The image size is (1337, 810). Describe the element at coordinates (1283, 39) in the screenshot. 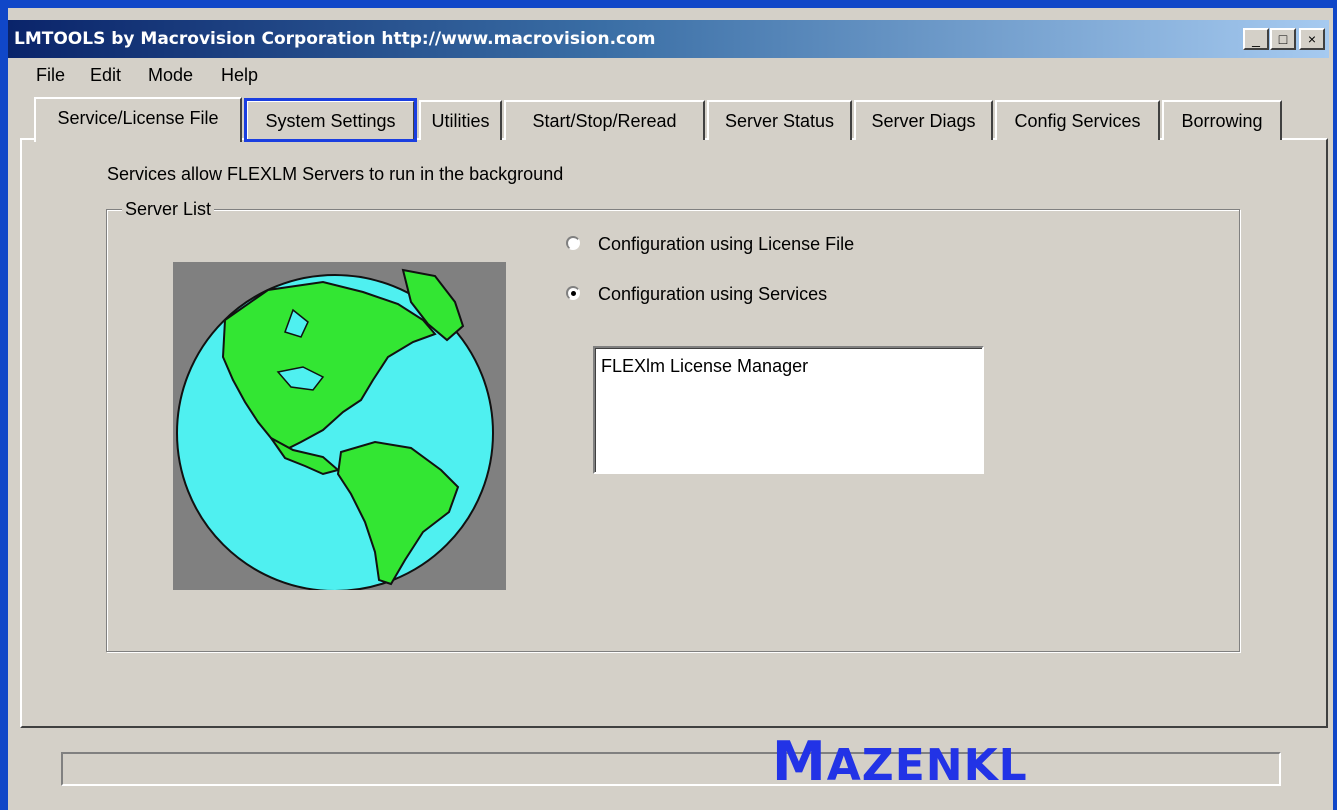

I see `maximize-button: □` at that location.